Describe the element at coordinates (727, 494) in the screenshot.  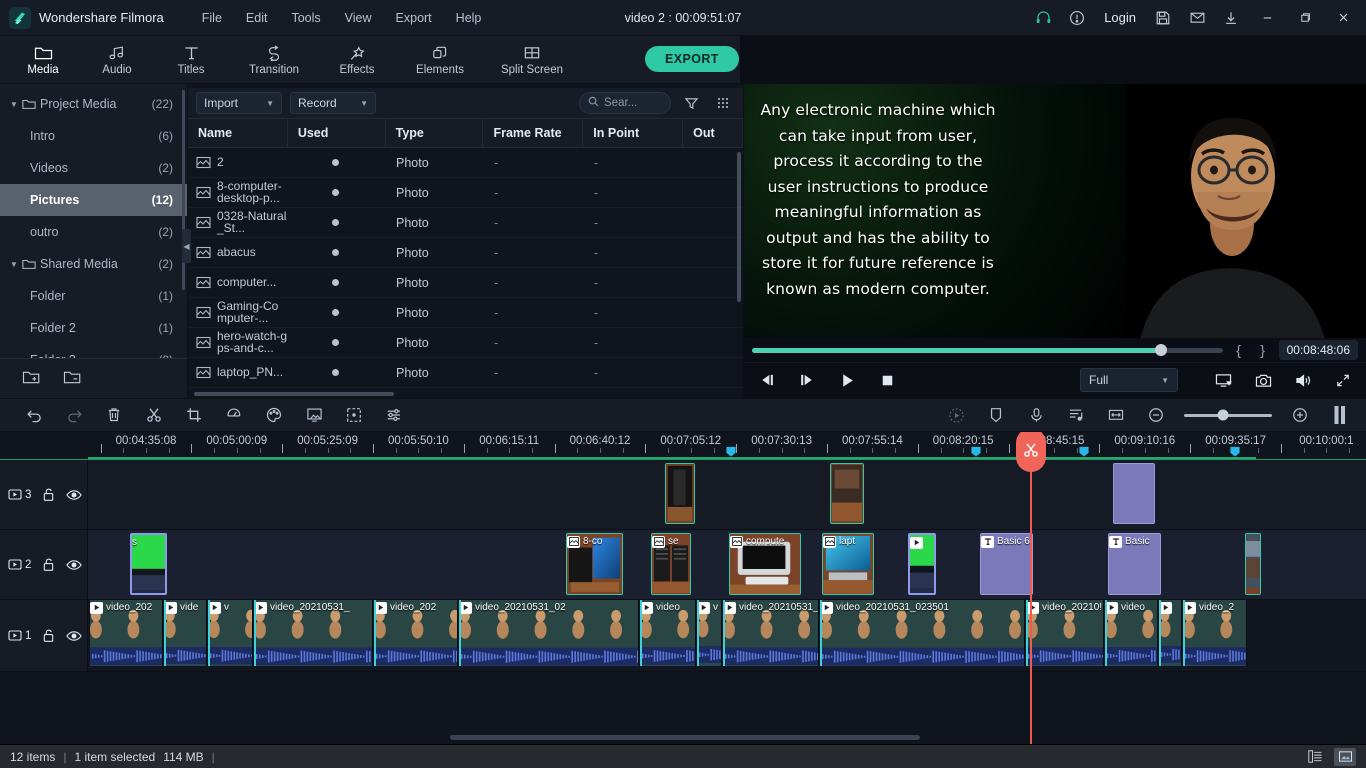
I see `track-3-lane` at that location.